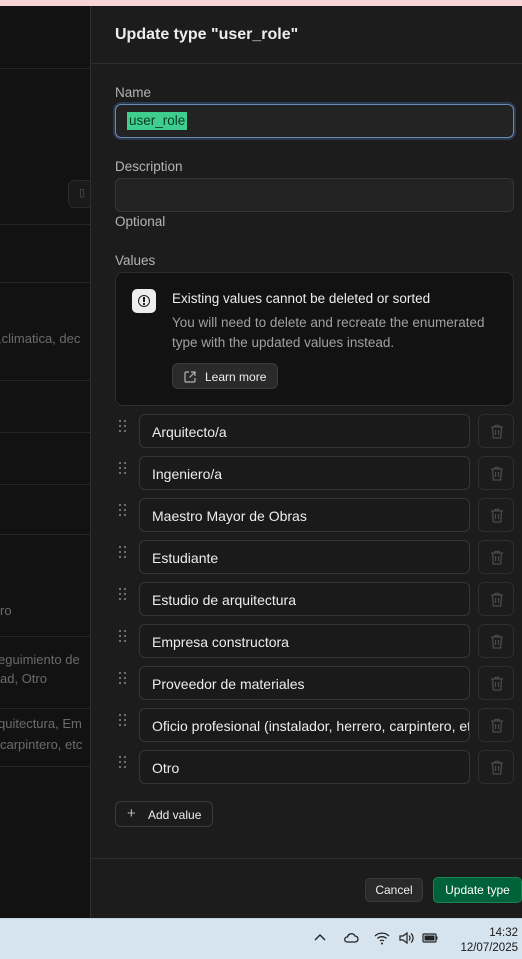 The width and height of the screenshot is (522, 959). I want to click on value-input-text: Estudiante, so click(185, 558).